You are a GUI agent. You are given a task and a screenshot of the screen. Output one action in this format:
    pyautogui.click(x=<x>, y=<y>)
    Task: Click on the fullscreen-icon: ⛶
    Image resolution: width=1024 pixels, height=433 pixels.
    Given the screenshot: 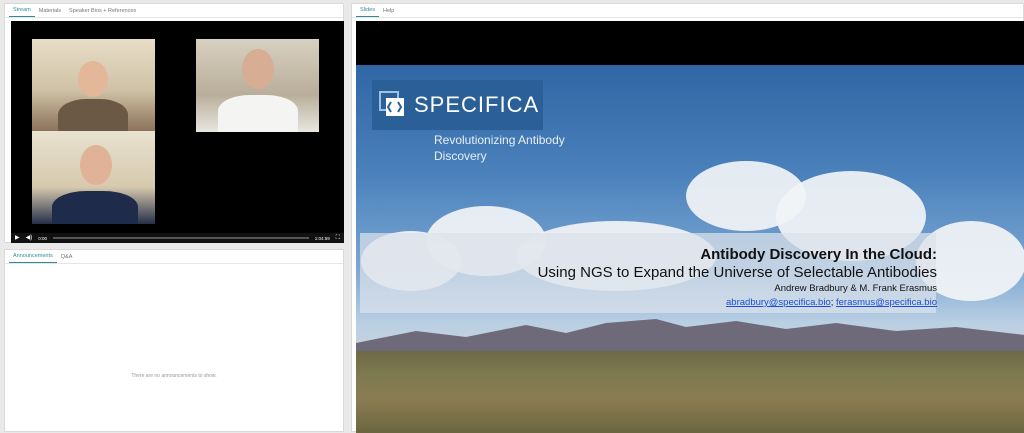 What is the action you would take?
    pyautogui.click(x=338, y=238)
    